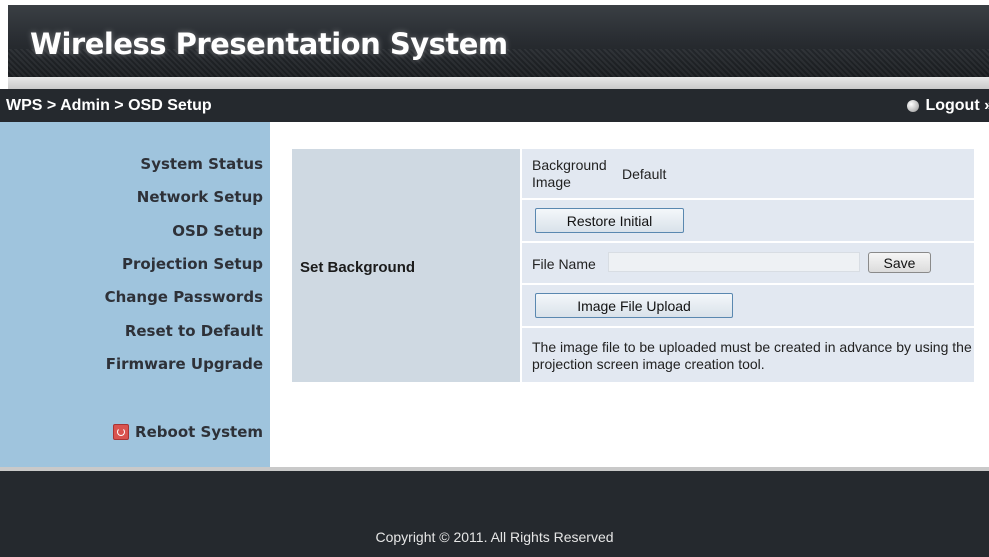 The width and height of the screenshot is (989, 557). Describe the element at coordinates (200, 197) in the screenshot. I see `sidebar-item-network-setup: Network Setup` at that location.